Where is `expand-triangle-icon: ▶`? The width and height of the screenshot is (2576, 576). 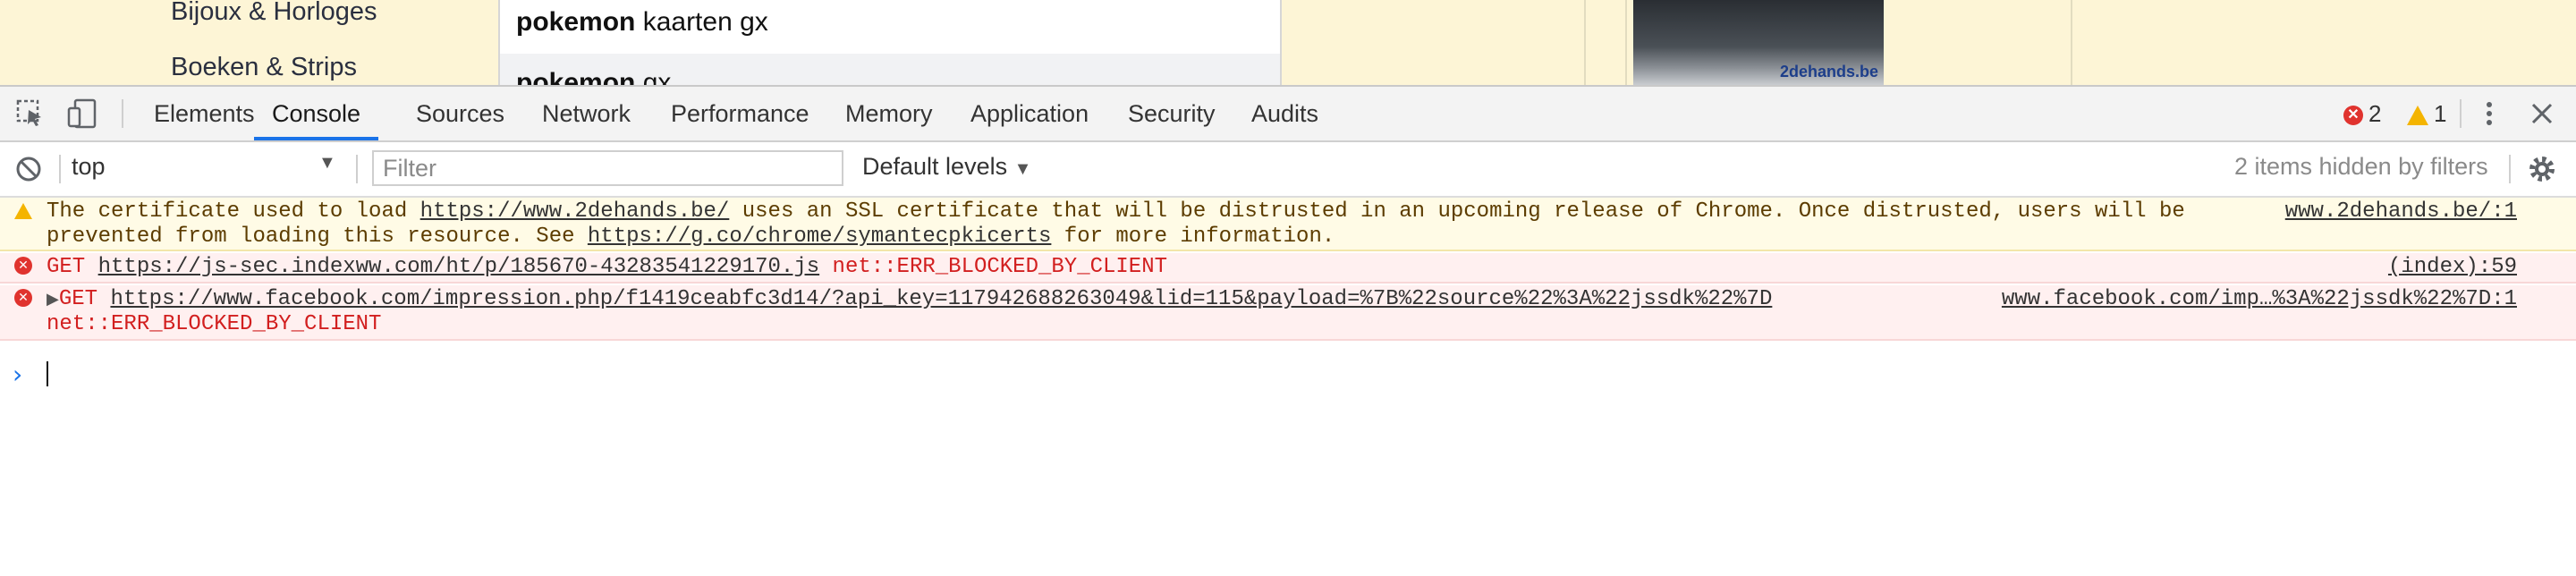
expand-triangle-icon: ▶ is located at coordinates (53, 300).